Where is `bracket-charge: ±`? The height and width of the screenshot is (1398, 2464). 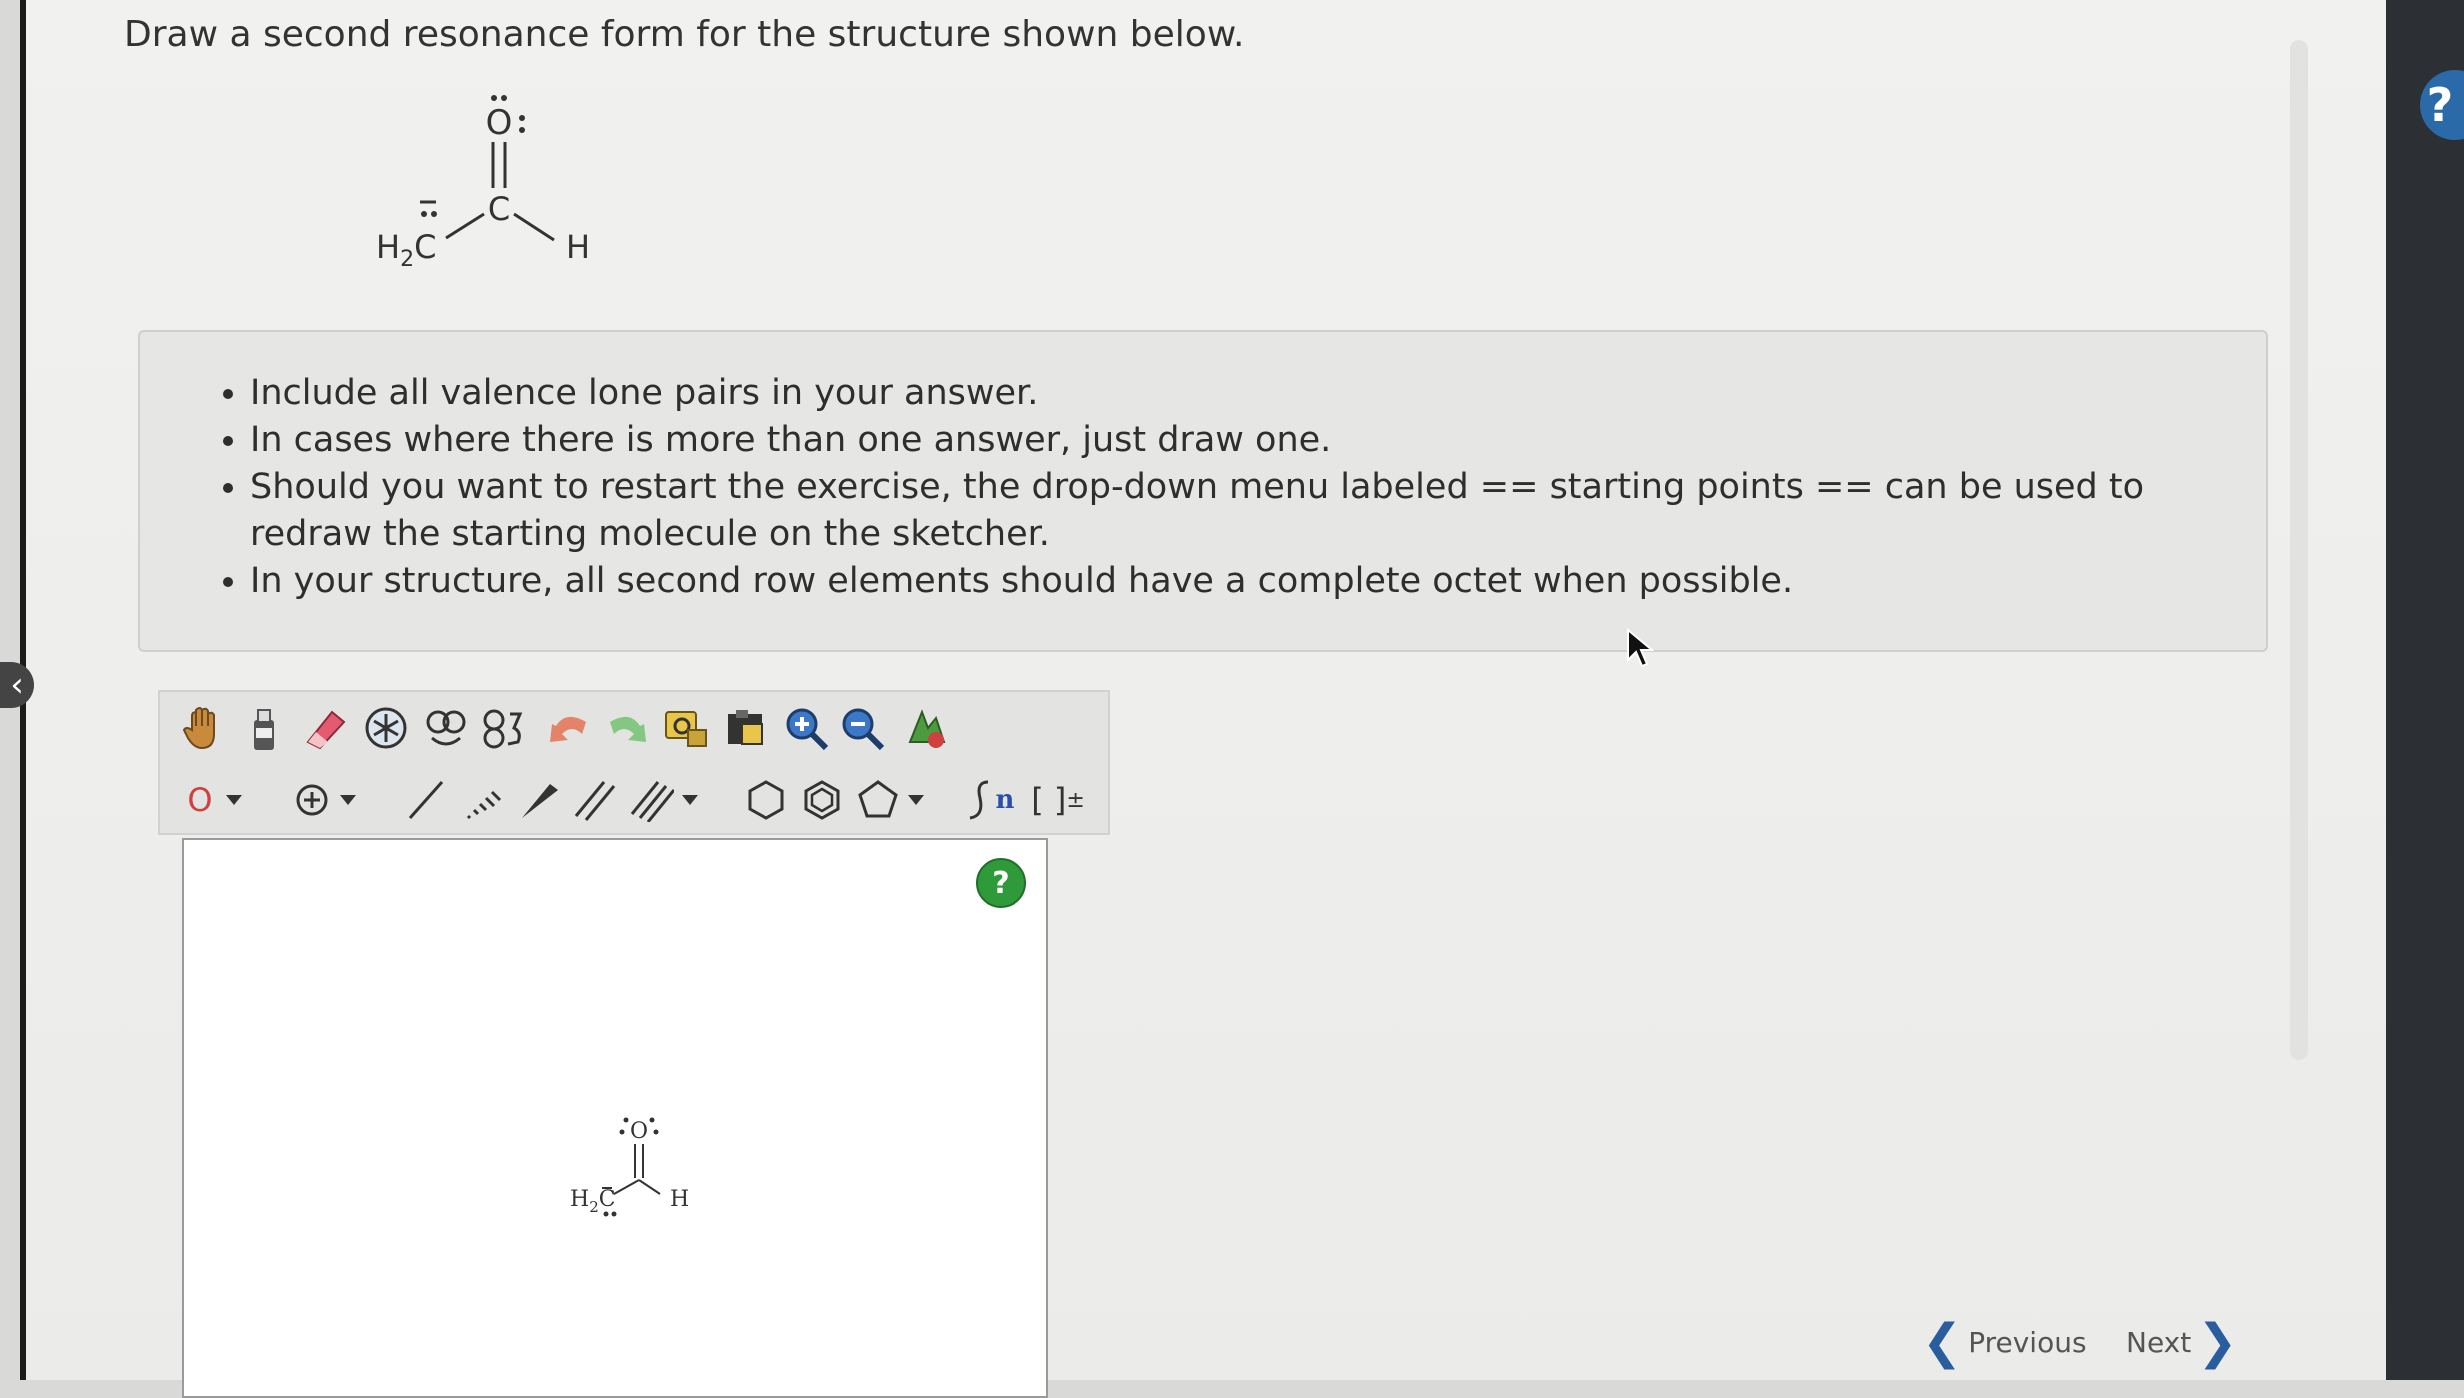 bracket-charge: ± is located at coordinates (1075, 800).